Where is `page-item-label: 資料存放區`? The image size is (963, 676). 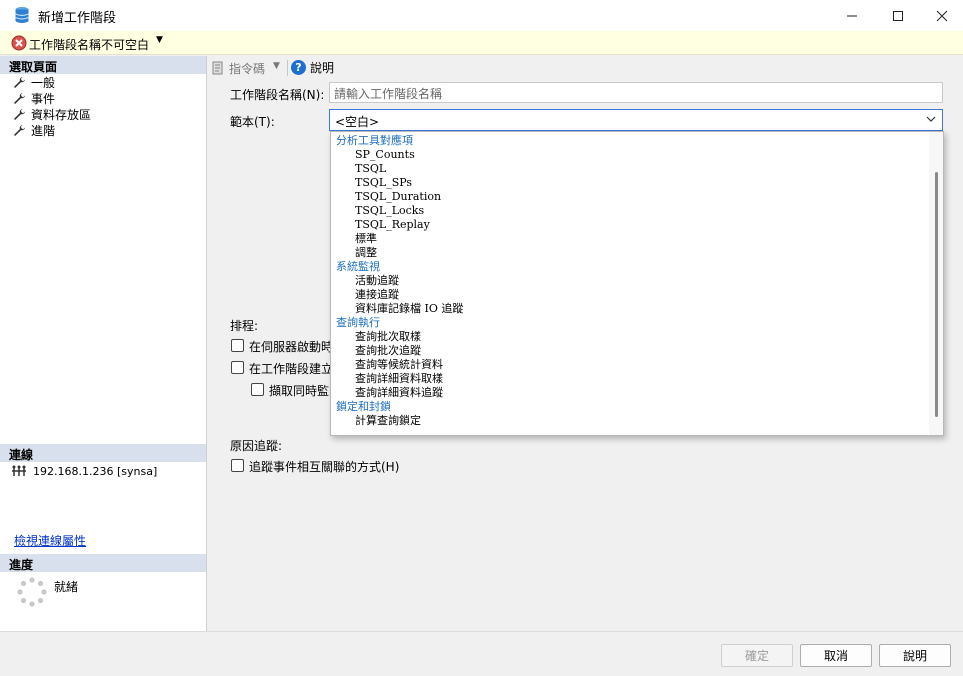
page-item-label: 資料存放區 is located at coordinates (61, 114).